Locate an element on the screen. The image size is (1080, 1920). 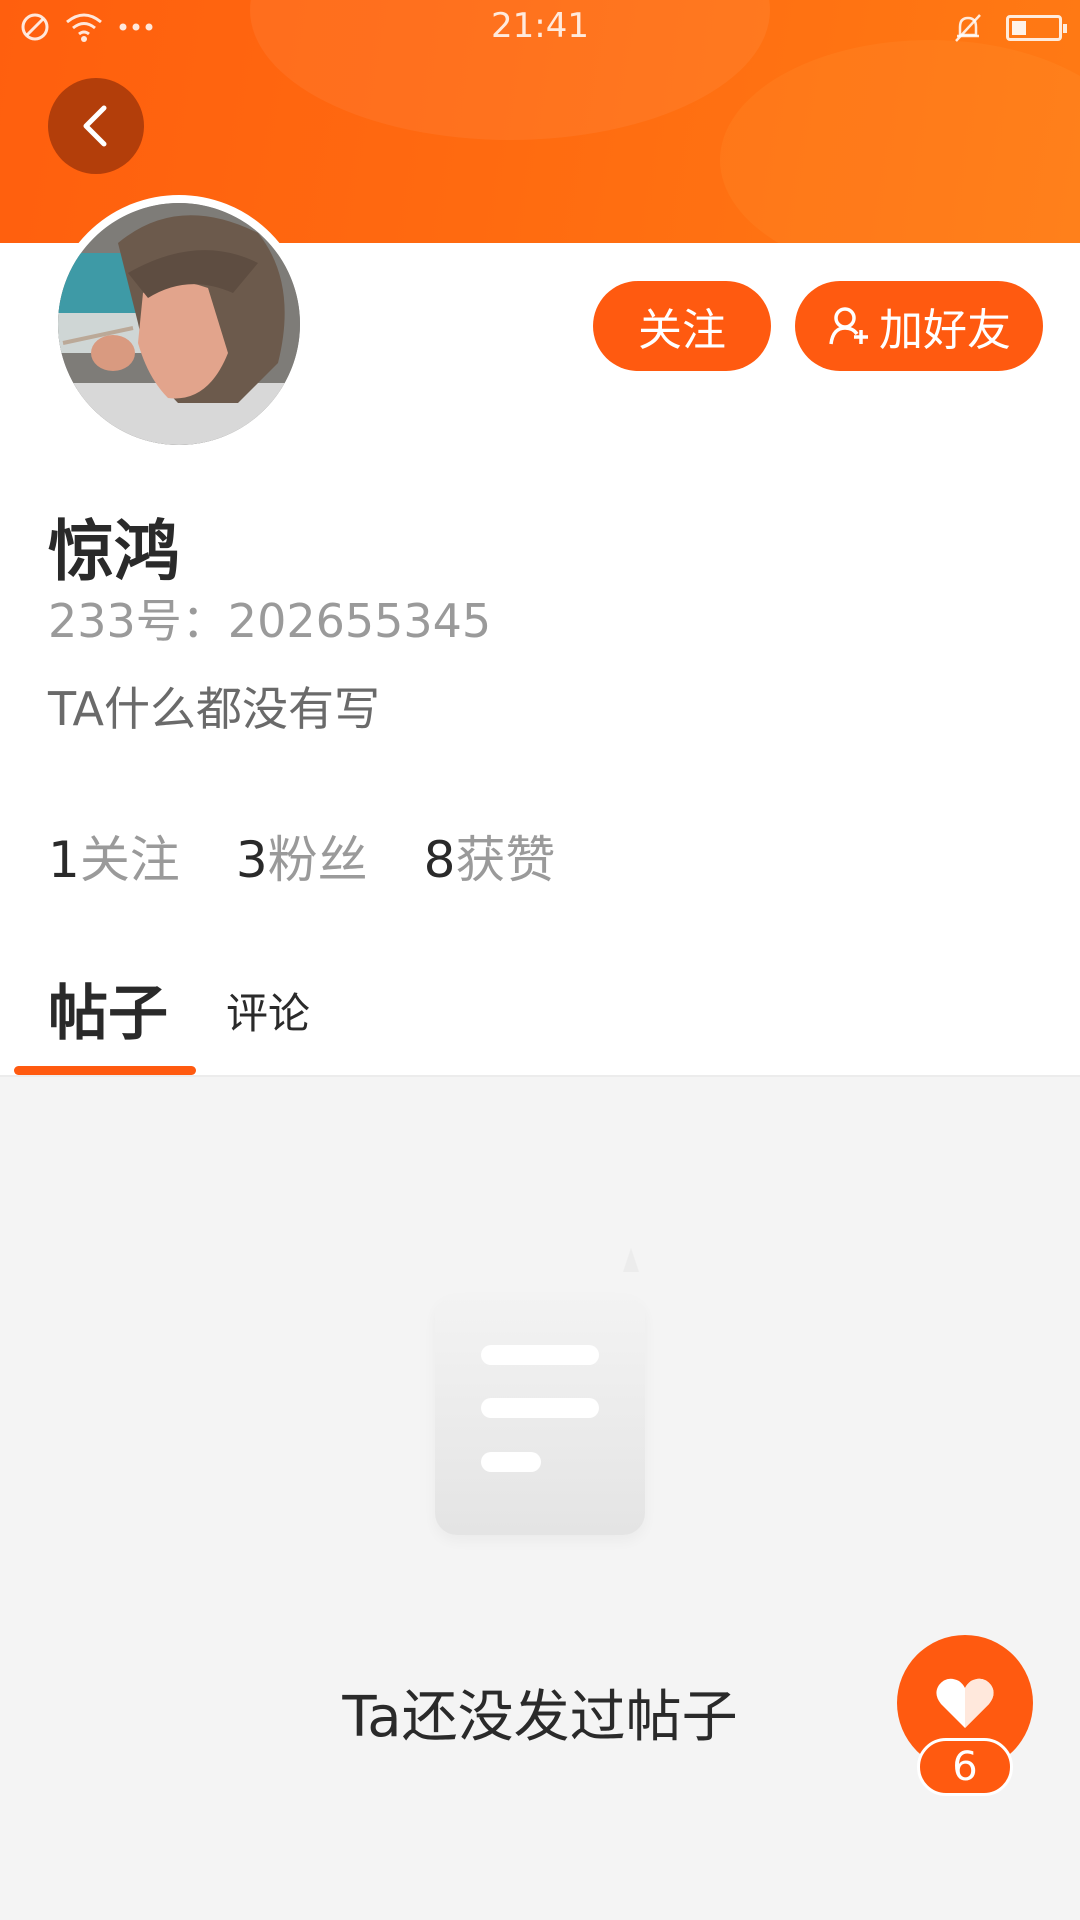
profile-stats: 1关注 3粉丝 8获赞 is located at coordinates (329, 856).